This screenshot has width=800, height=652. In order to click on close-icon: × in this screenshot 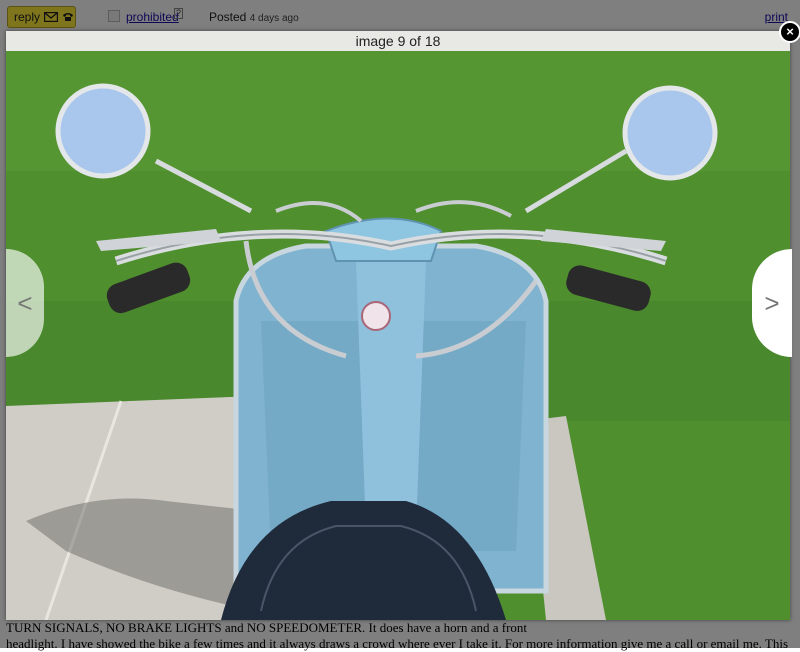, I will do `click(790, 31)`.